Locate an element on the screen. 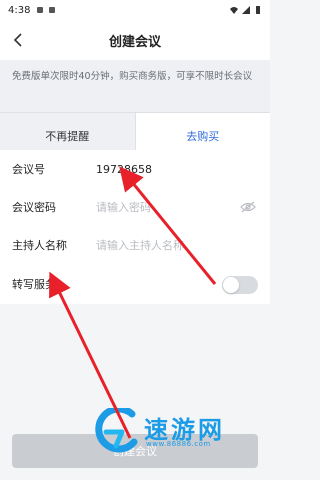 Image resolution: width=320 pixels, height=480 pixels. host-name-label: 主持人名称 is located at coordinates (39, 245).